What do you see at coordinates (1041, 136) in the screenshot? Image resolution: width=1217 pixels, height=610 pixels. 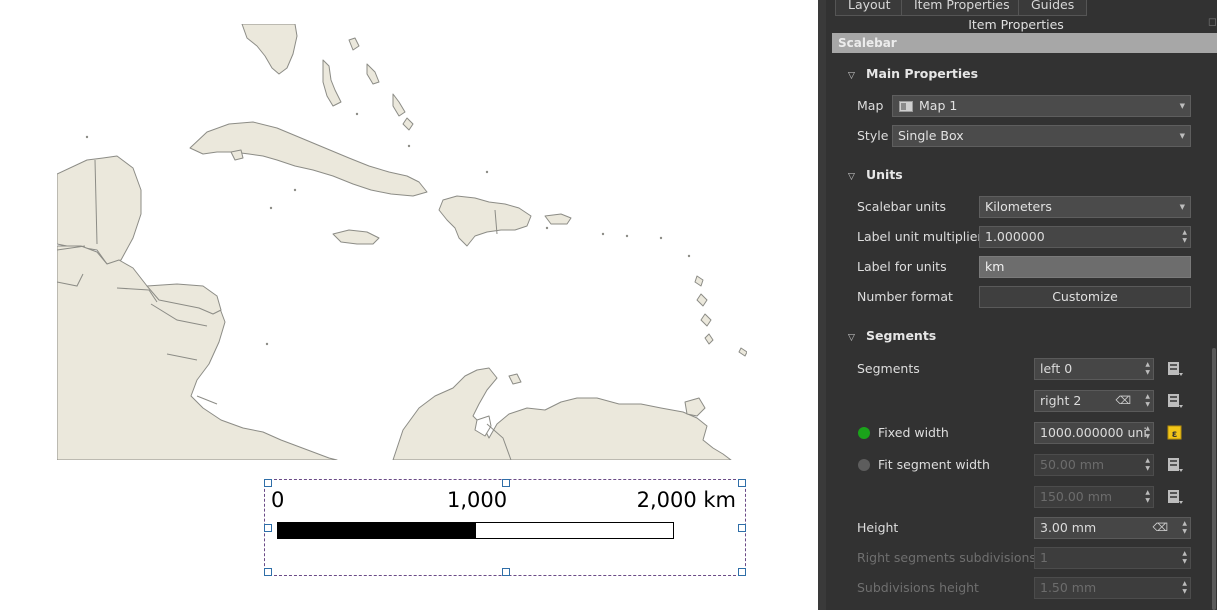 I see `style-combo: Single Box ▼` at bounding box center [1041, 136].